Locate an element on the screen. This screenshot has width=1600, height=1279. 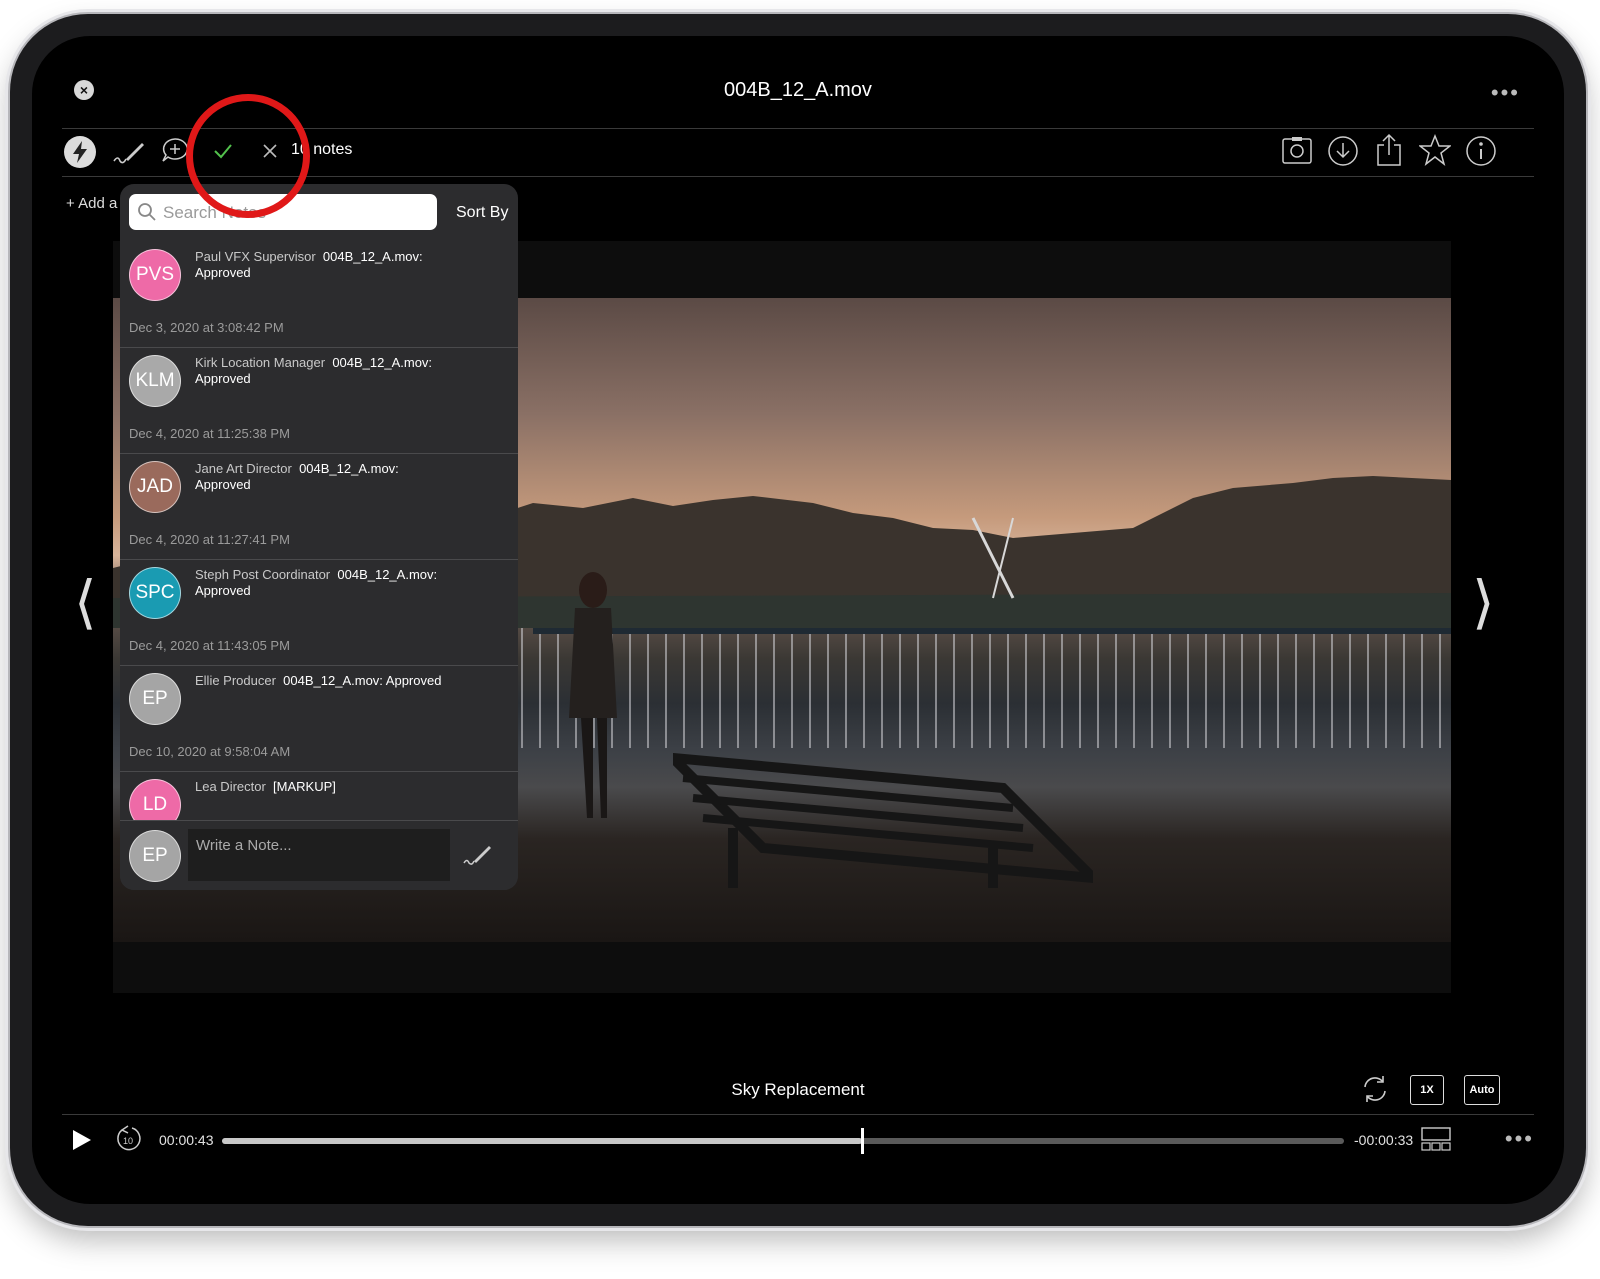
note-text: Ellie Producer 004B_12_A.mov: Approved is located at coordinates (345, 681).